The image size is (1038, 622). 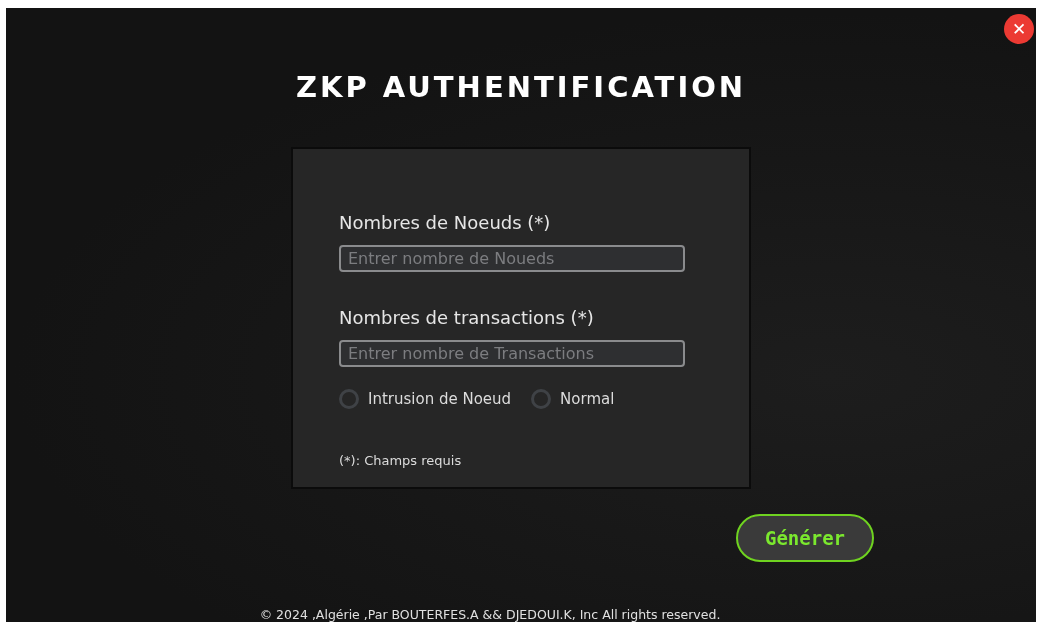 What do you see at coordinates (587, 399) in the screenshot?
I see `radio-label: Normal` at bounding box center [587, 399].